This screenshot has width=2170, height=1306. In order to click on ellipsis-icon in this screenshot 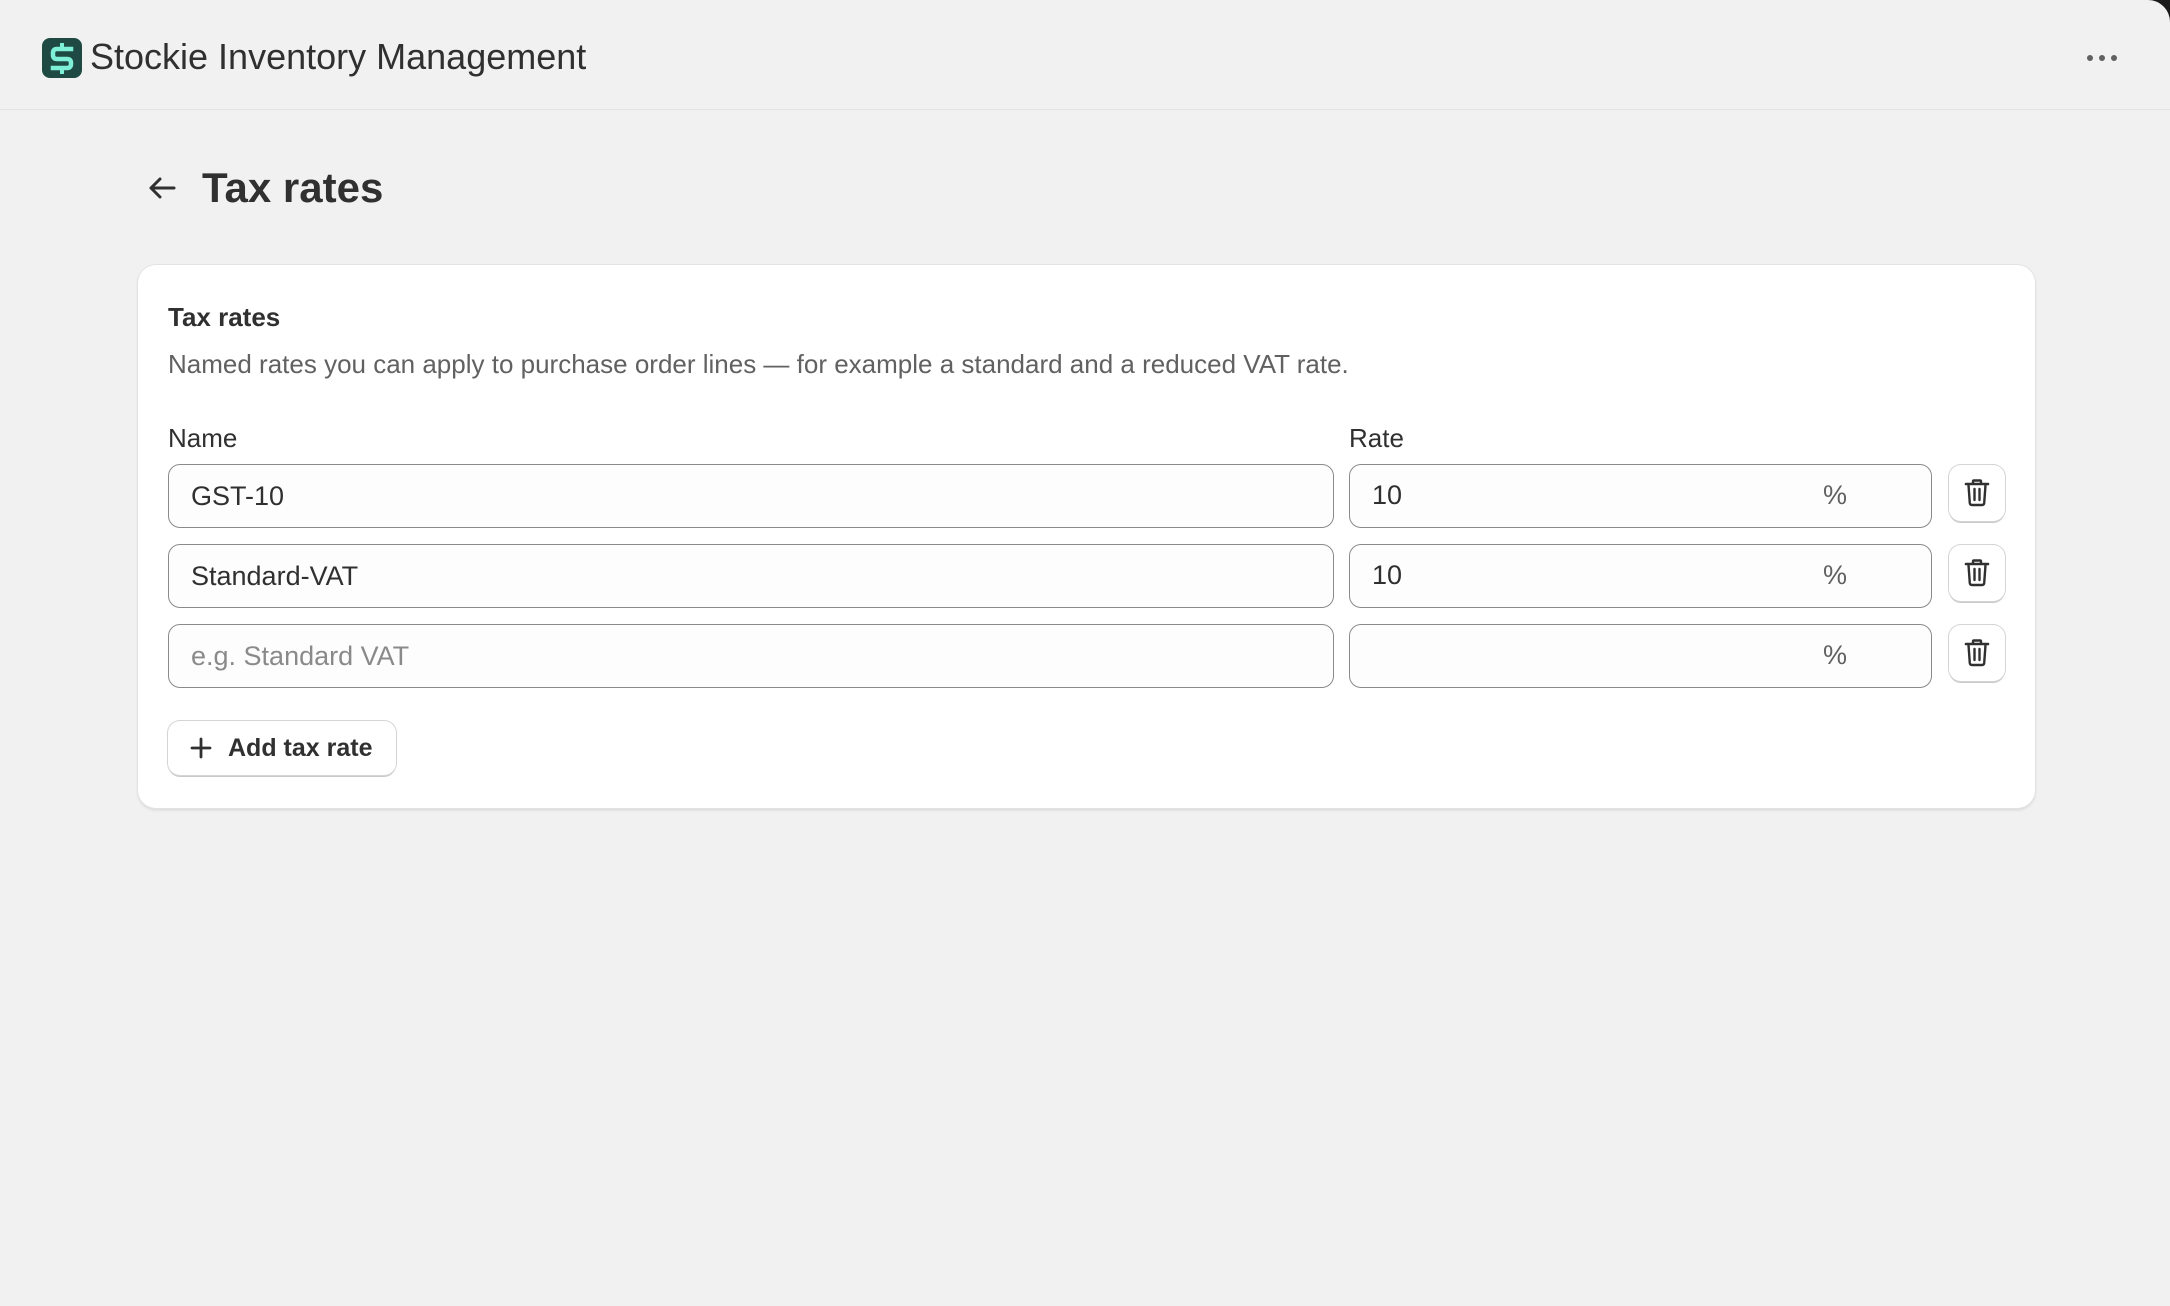, I will do `click(2102, 58)`.